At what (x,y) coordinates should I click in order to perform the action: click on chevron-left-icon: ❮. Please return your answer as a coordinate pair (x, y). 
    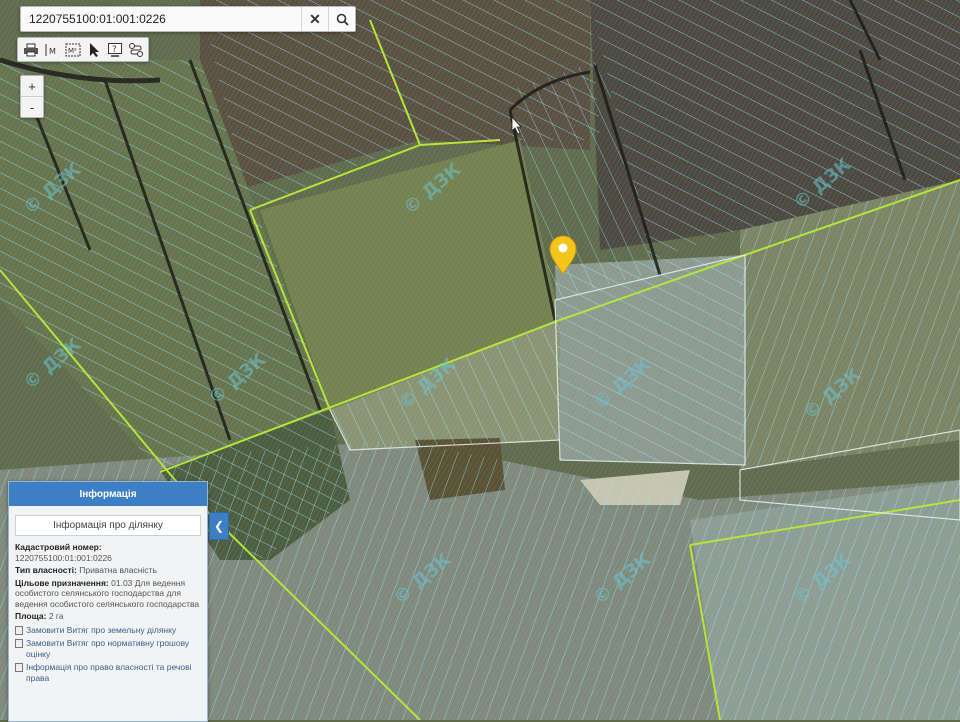
    Looking at the image, I should click on (219, 526).